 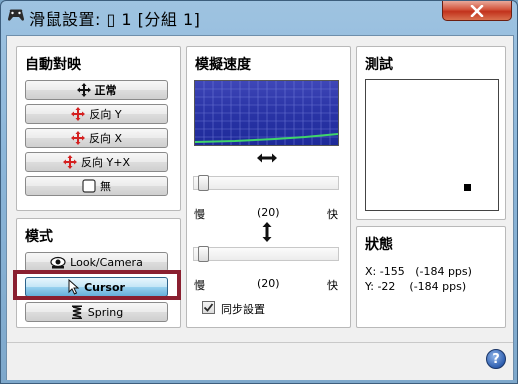 I want to click on map-invert-yx-button: 反向 Y+X, so click(x=96, y=162).